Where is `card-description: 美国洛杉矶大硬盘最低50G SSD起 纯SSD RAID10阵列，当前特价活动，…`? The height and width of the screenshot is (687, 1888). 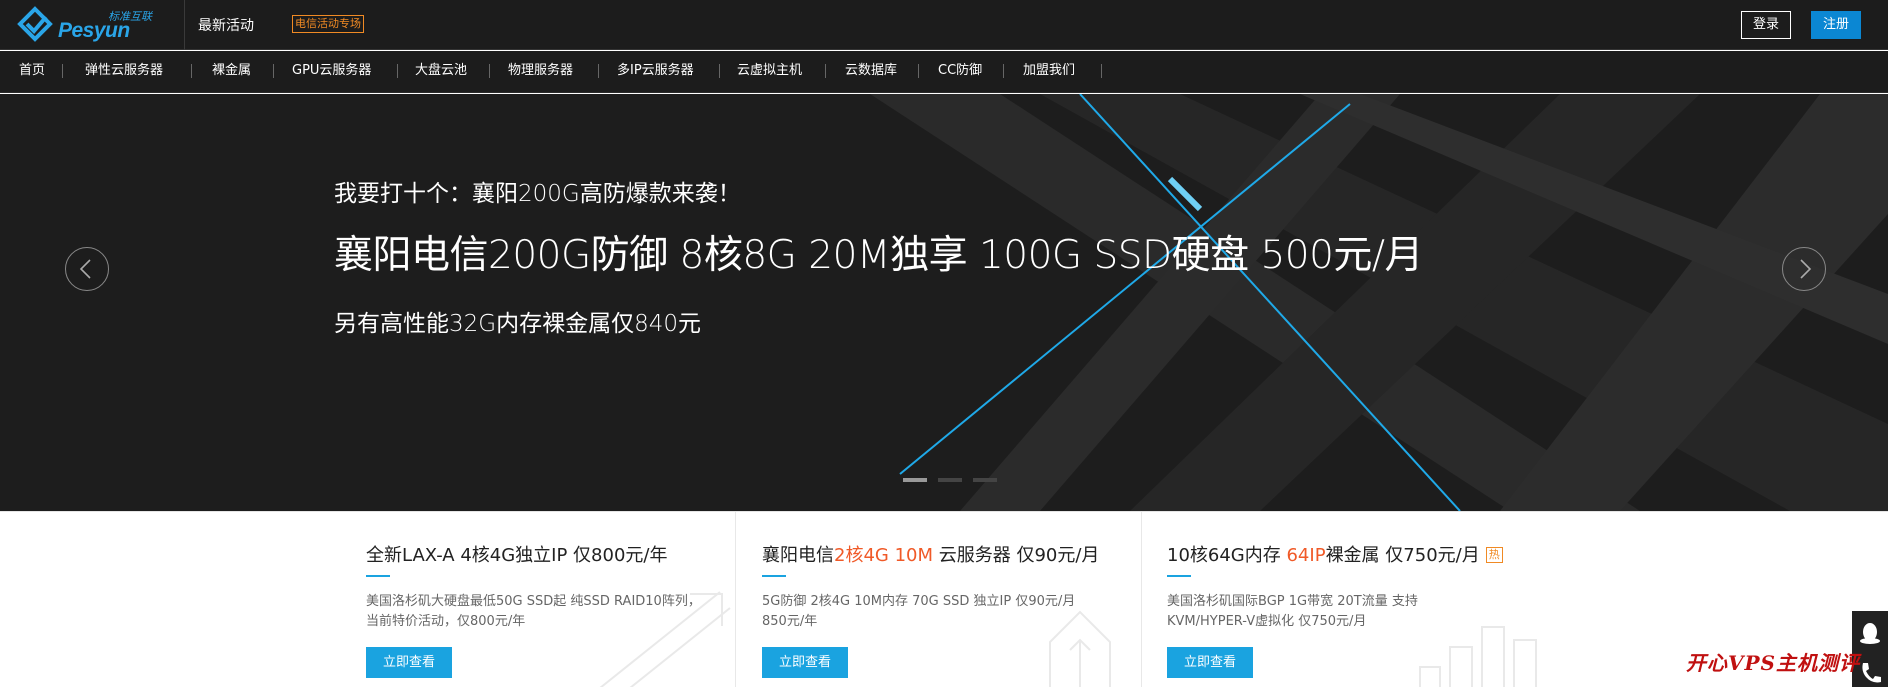
card-description: 美国洛杉矶大硬盘最低50G SSD起 纯SSD RAID10阵列，当前特价活动，… is located at coordinates (533, 611).